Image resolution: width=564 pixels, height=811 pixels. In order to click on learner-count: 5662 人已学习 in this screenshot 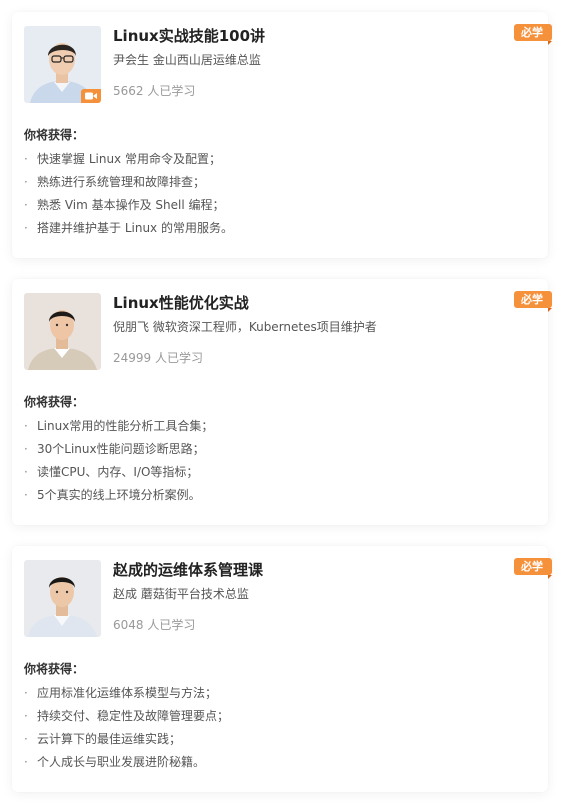, I will do `click(154, 91)`.